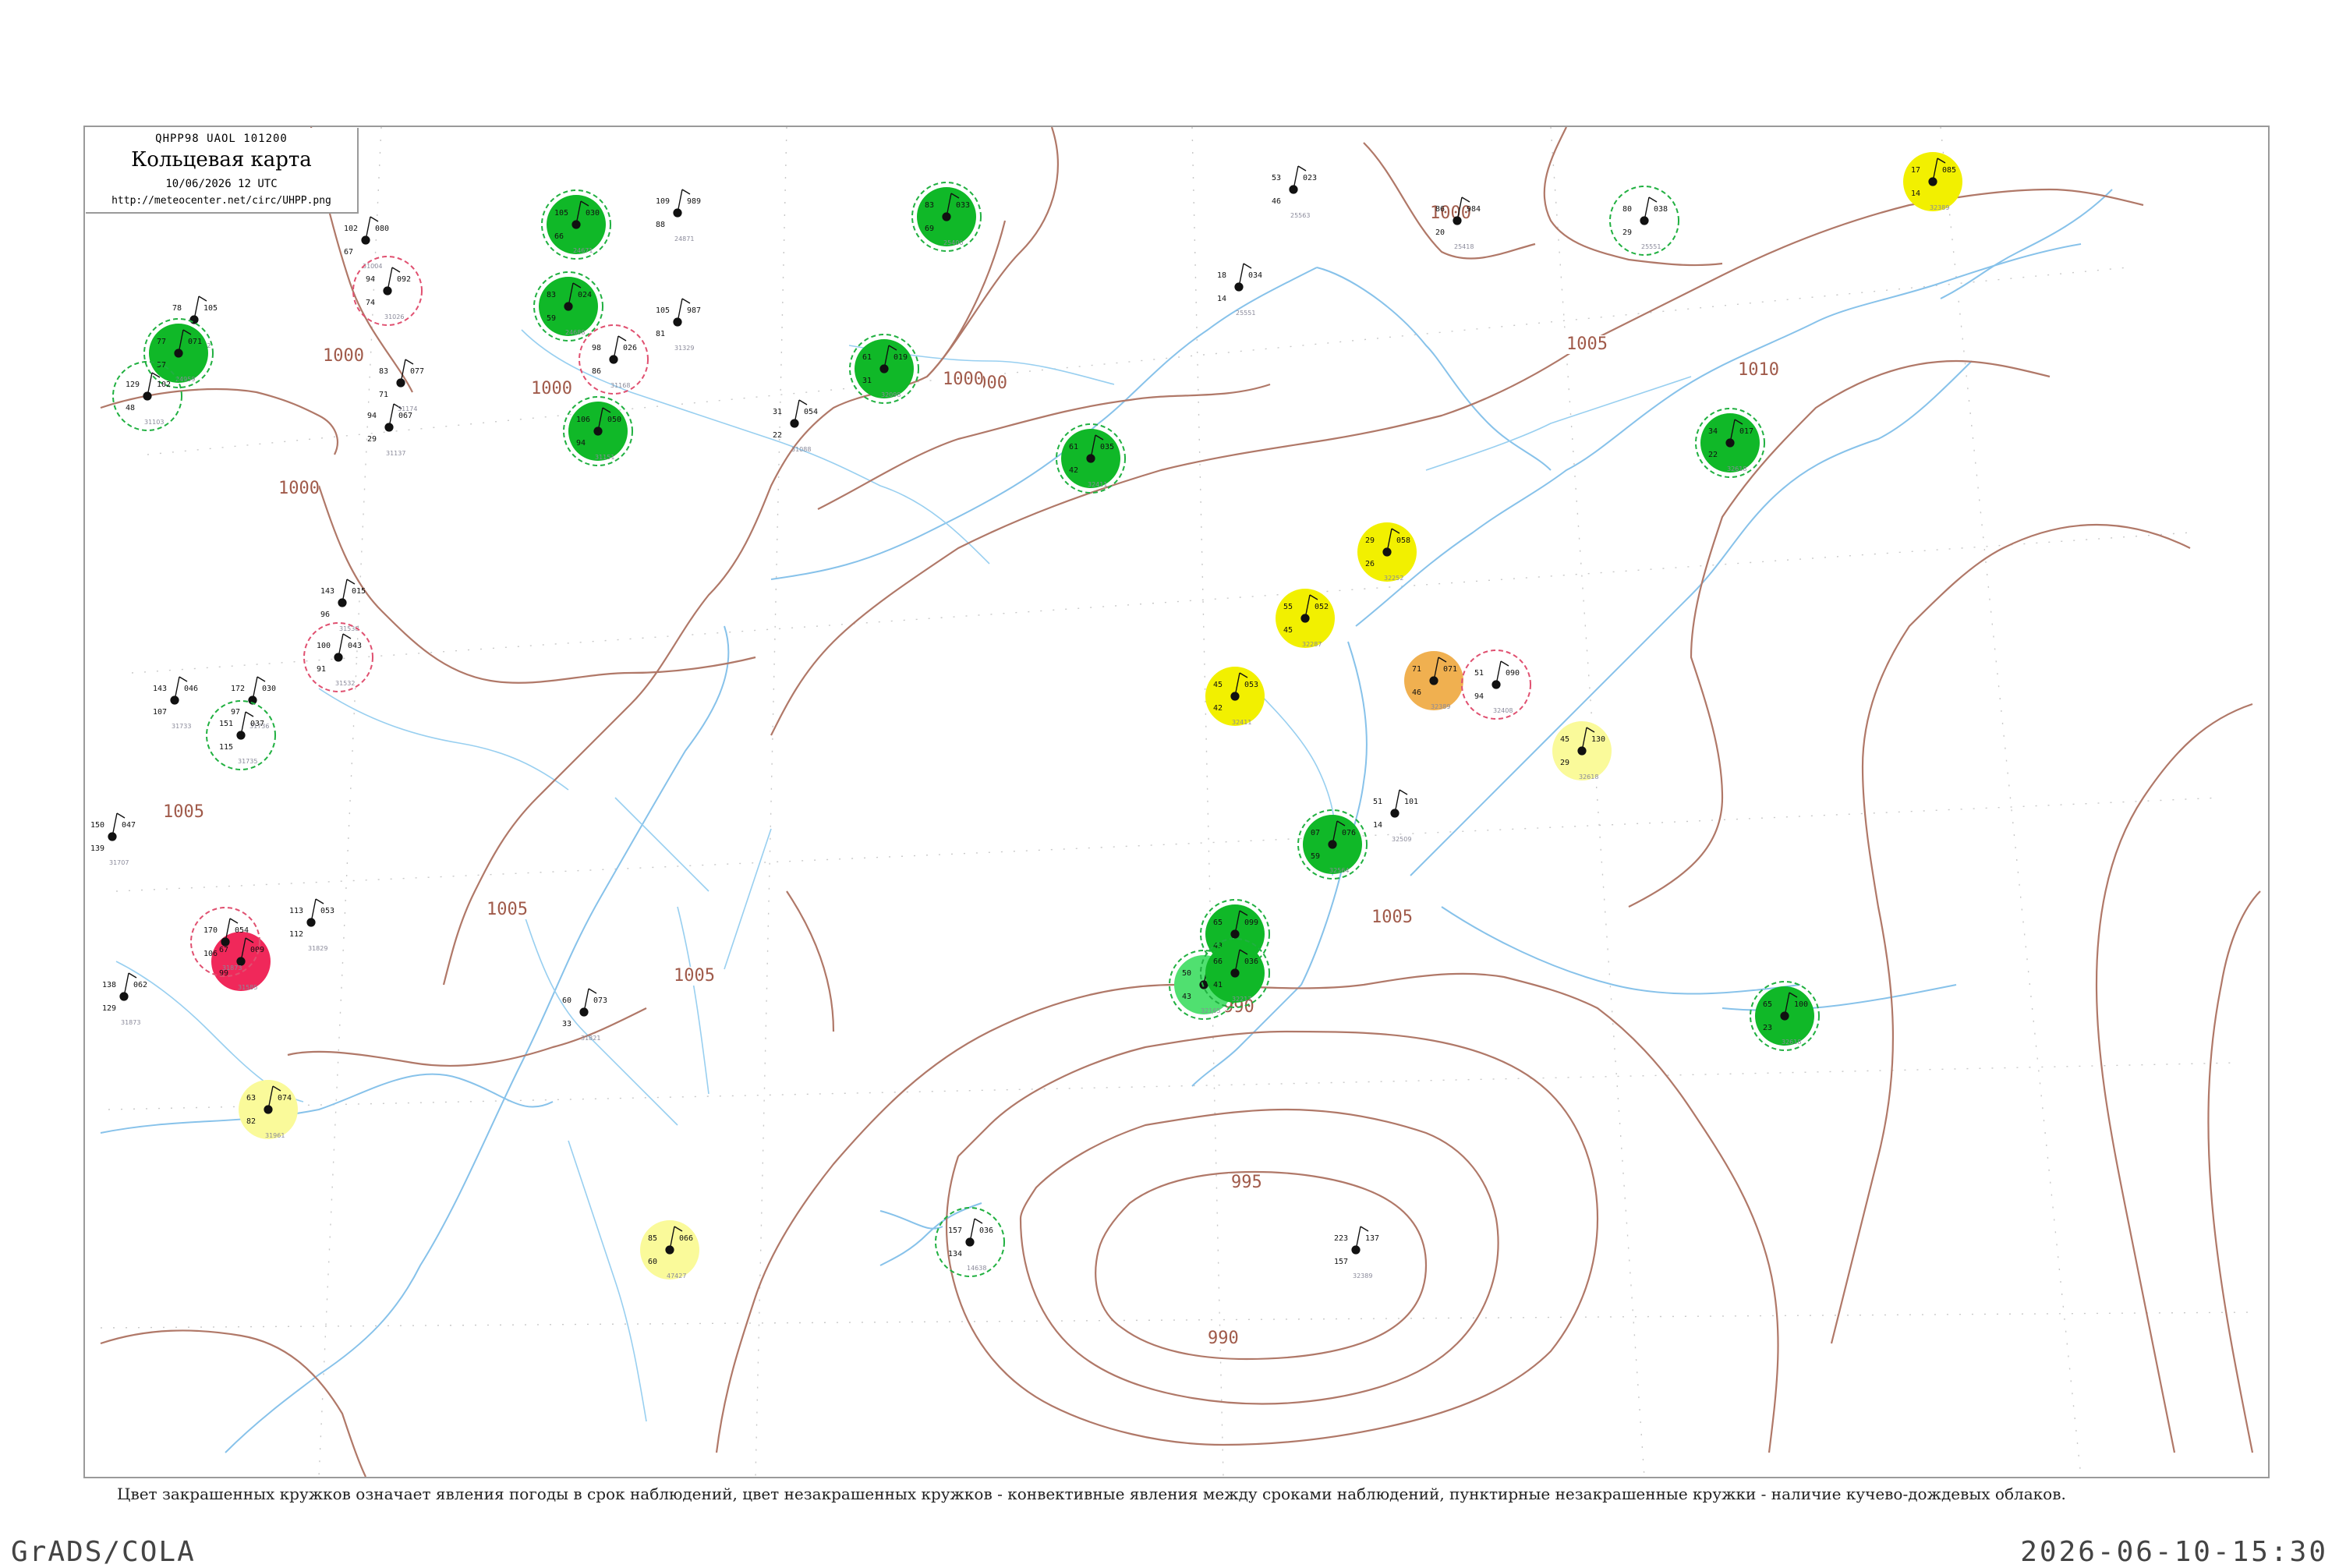 The image size is (2339, 1568). Describe the element at coordinates (1276, 201) in the screenshot. I see `station-dewpoint: 46` at that location.